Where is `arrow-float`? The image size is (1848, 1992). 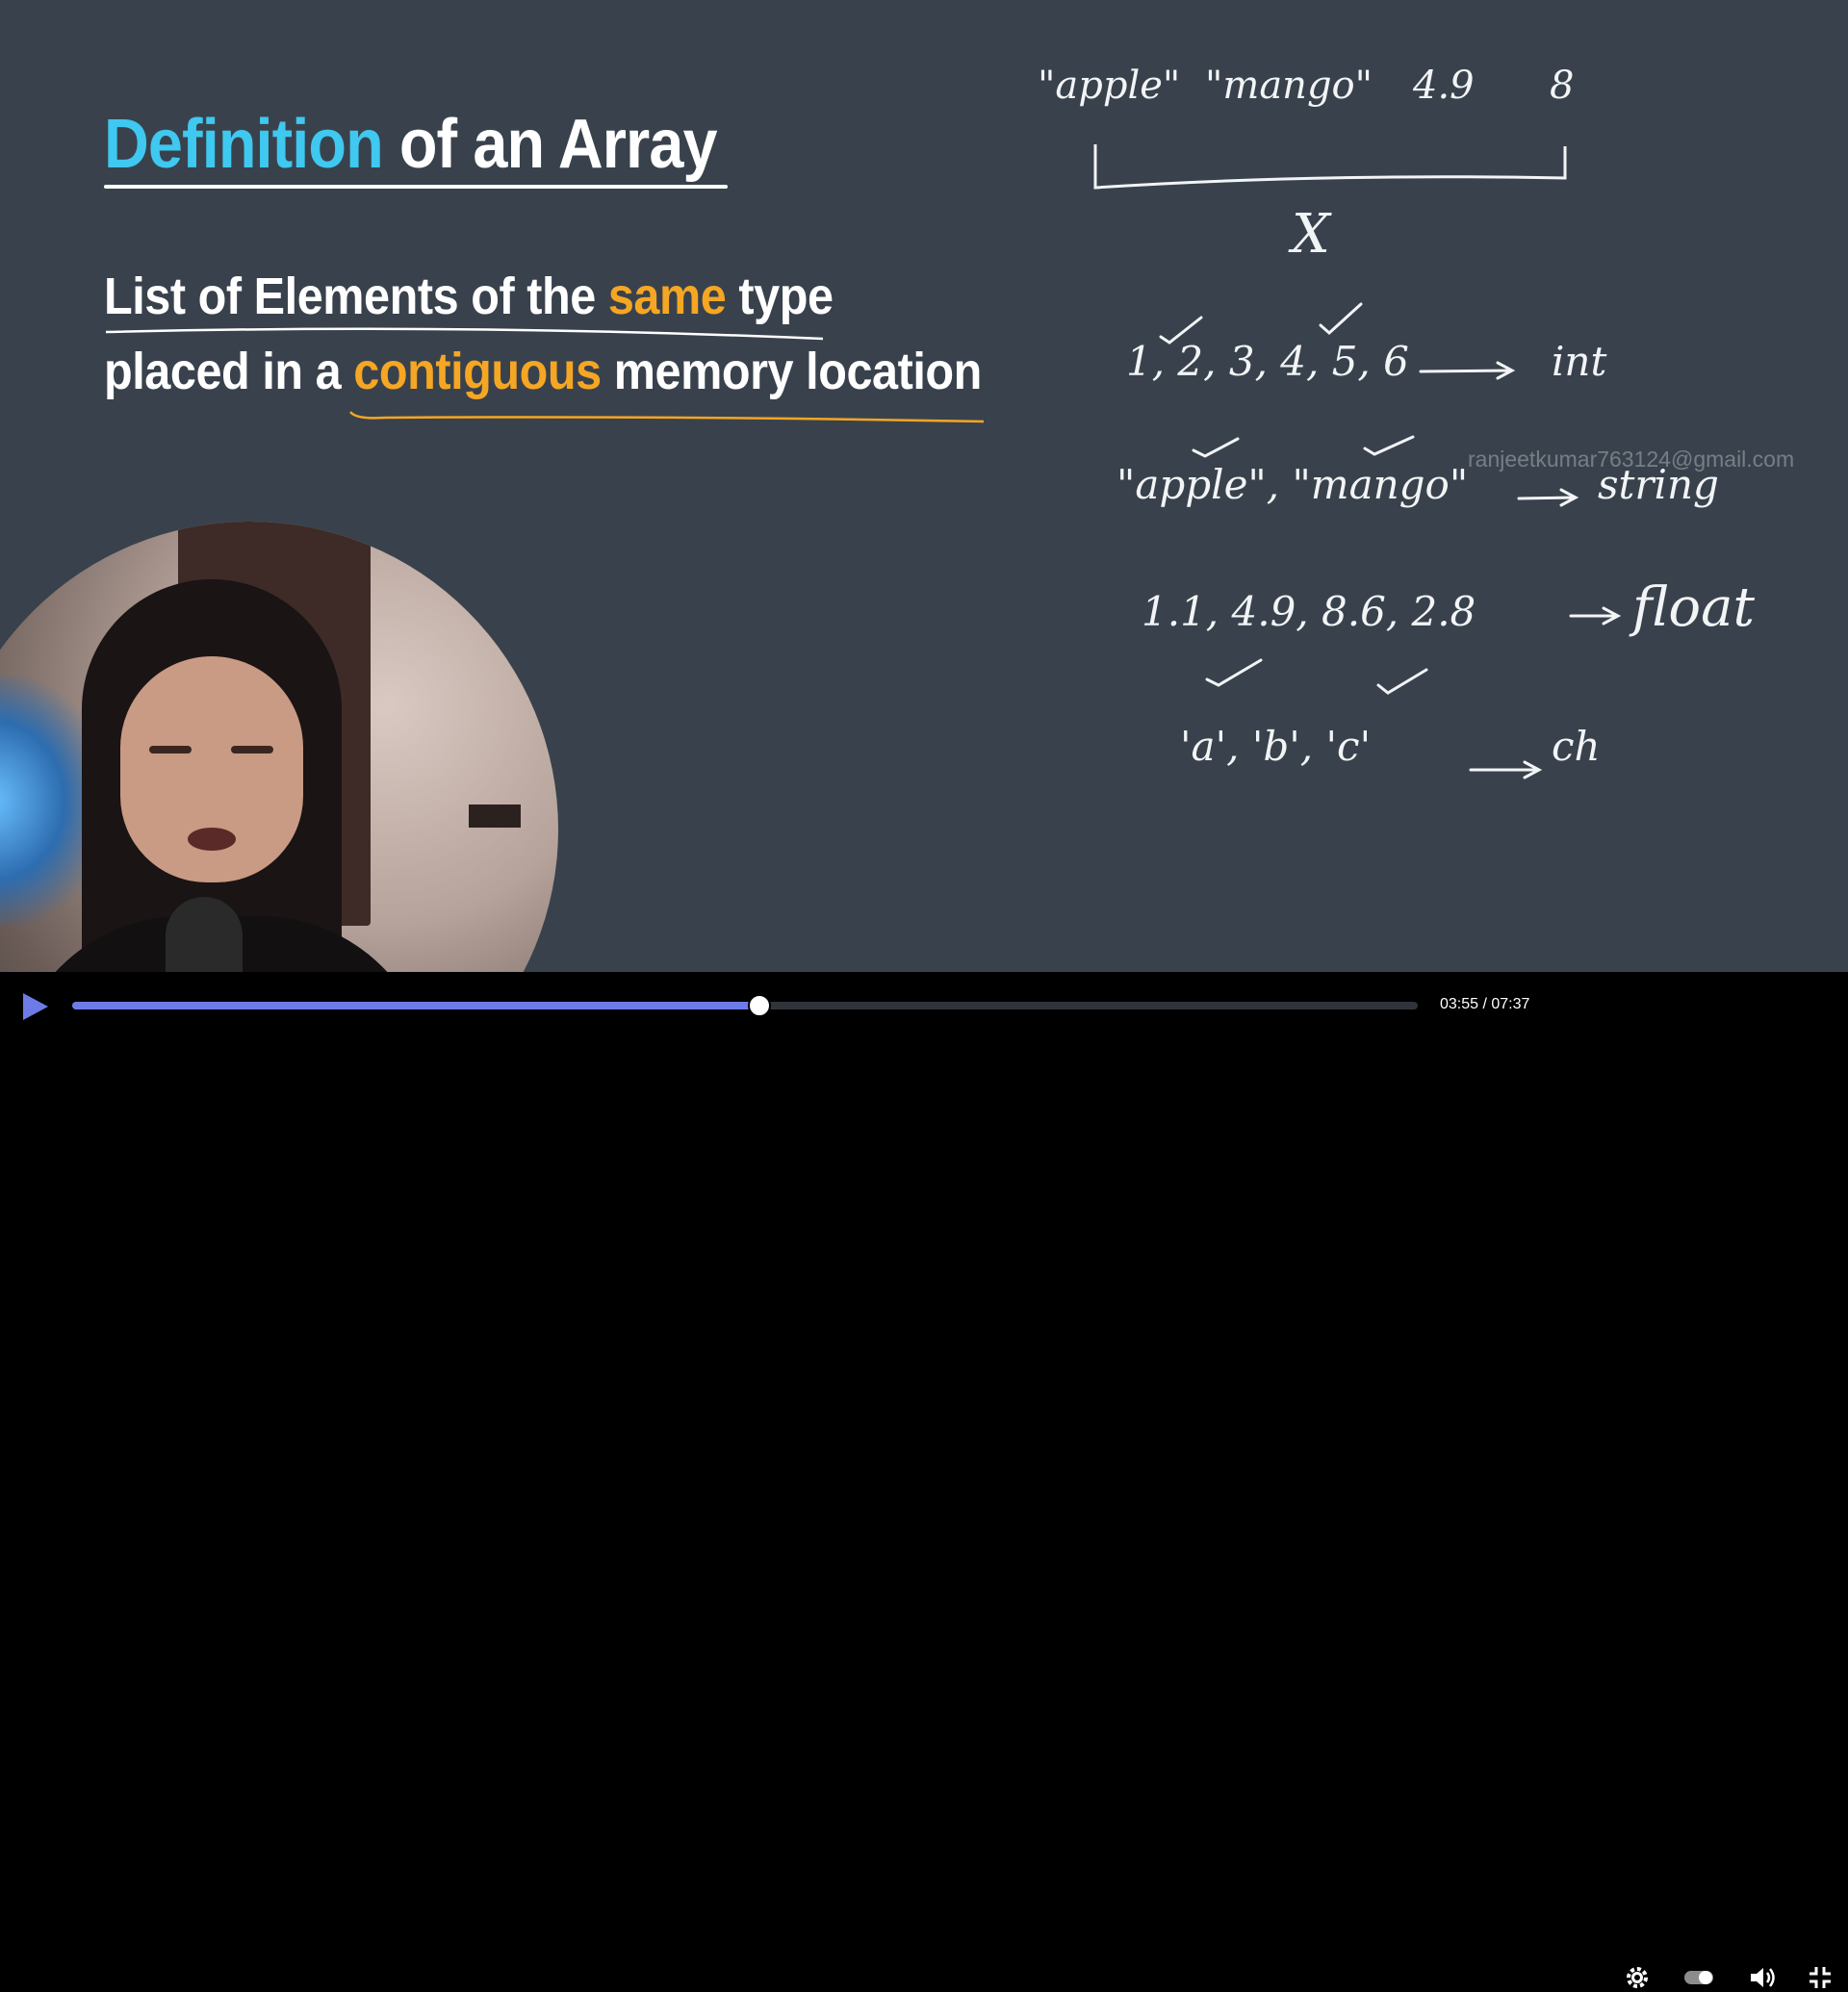 arrow-float is located at coordinates (1595, 616).